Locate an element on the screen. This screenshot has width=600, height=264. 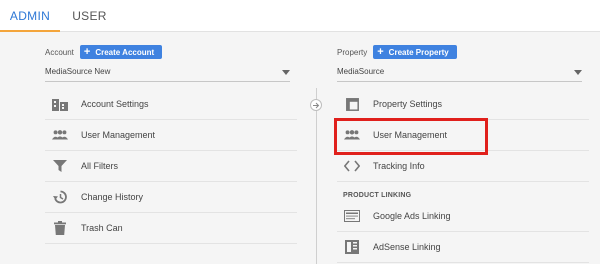
tracking-info-label: Tracking Info is located at coordinates (399, 166).